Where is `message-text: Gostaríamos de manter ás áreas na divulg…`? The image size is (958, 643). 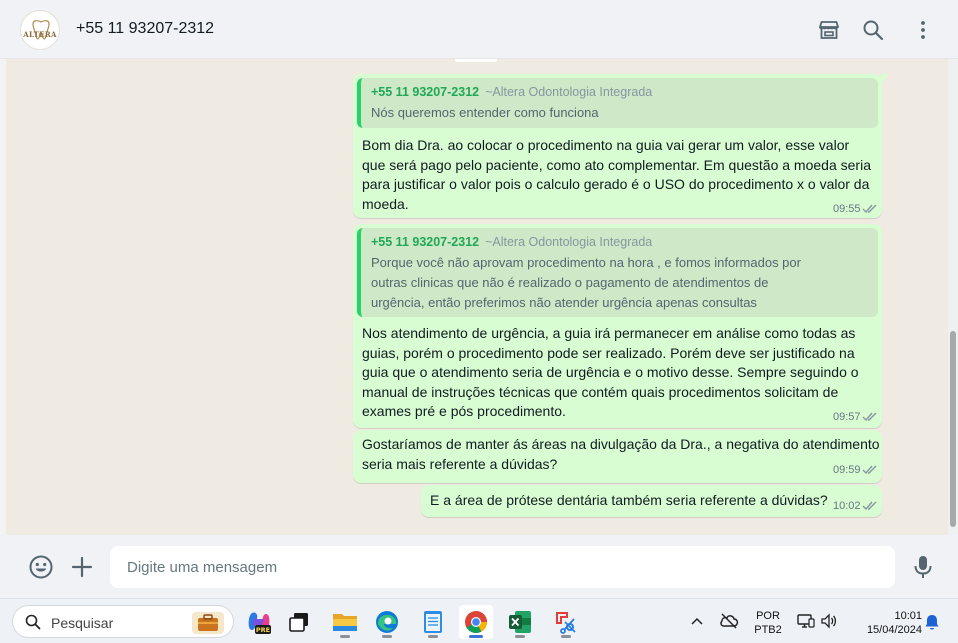 message-text: Gostaríamos de manter ás áreas na divulg… is located at coordinates (622, 454).